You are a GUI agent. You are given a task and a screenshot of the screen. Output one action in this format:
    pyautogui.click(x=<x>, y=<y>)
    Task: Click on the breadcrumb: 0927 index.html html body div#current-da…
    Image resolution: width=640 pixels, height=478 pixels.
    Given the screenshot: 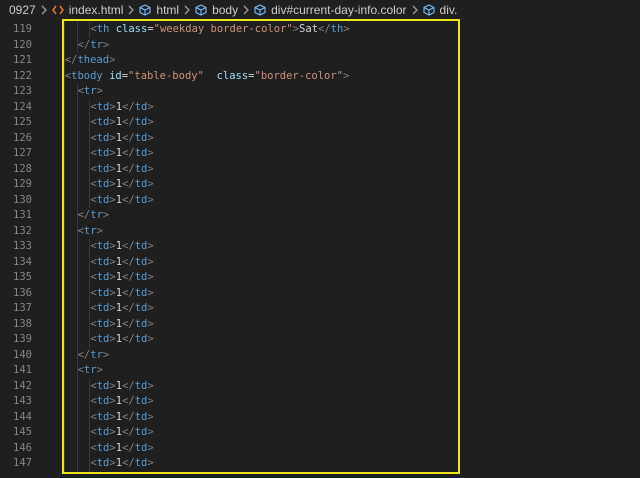 What is the action you would take?
    pyautogui.click(x=320, y=9)
    